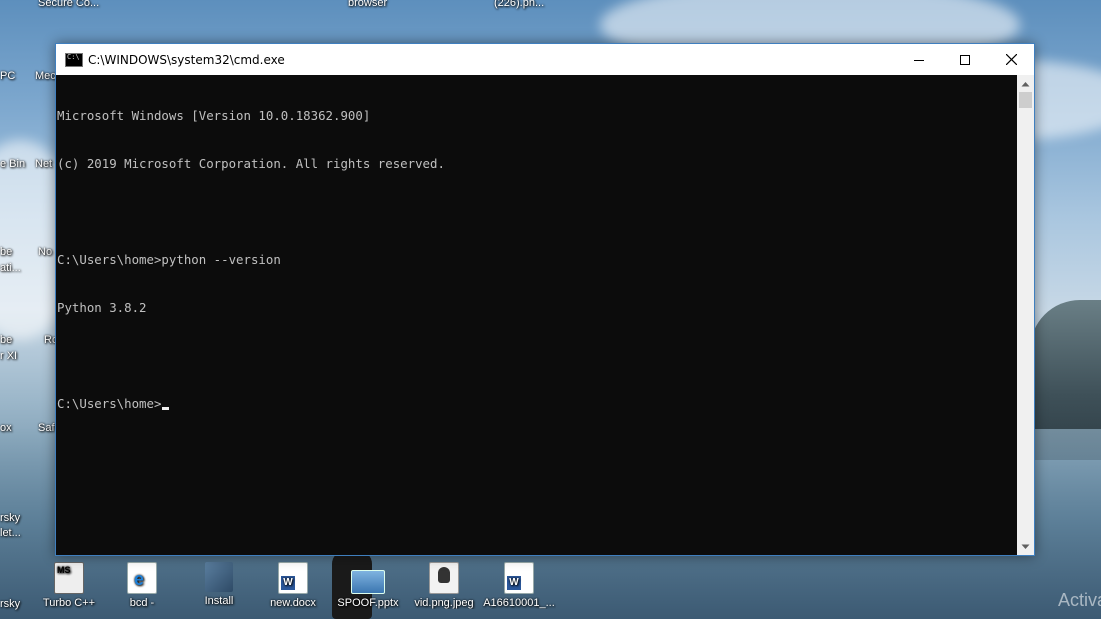 Image resolution: width=1101 pixels, height=619 pixels. What do you see at coordinates (10, 604) in the screenshot?
I see `desktop-icon-kaspersky2-label: rsky` at bounding box center [10, 604].